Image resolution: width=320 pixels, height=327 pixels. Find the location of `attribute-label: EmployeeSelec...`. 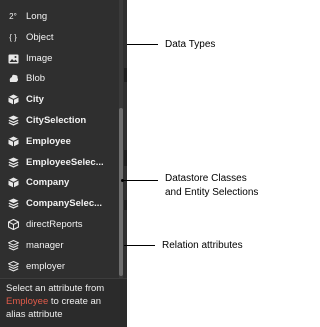

attribute-label: EmployeeSelec... is located at coordinates (65, 162).